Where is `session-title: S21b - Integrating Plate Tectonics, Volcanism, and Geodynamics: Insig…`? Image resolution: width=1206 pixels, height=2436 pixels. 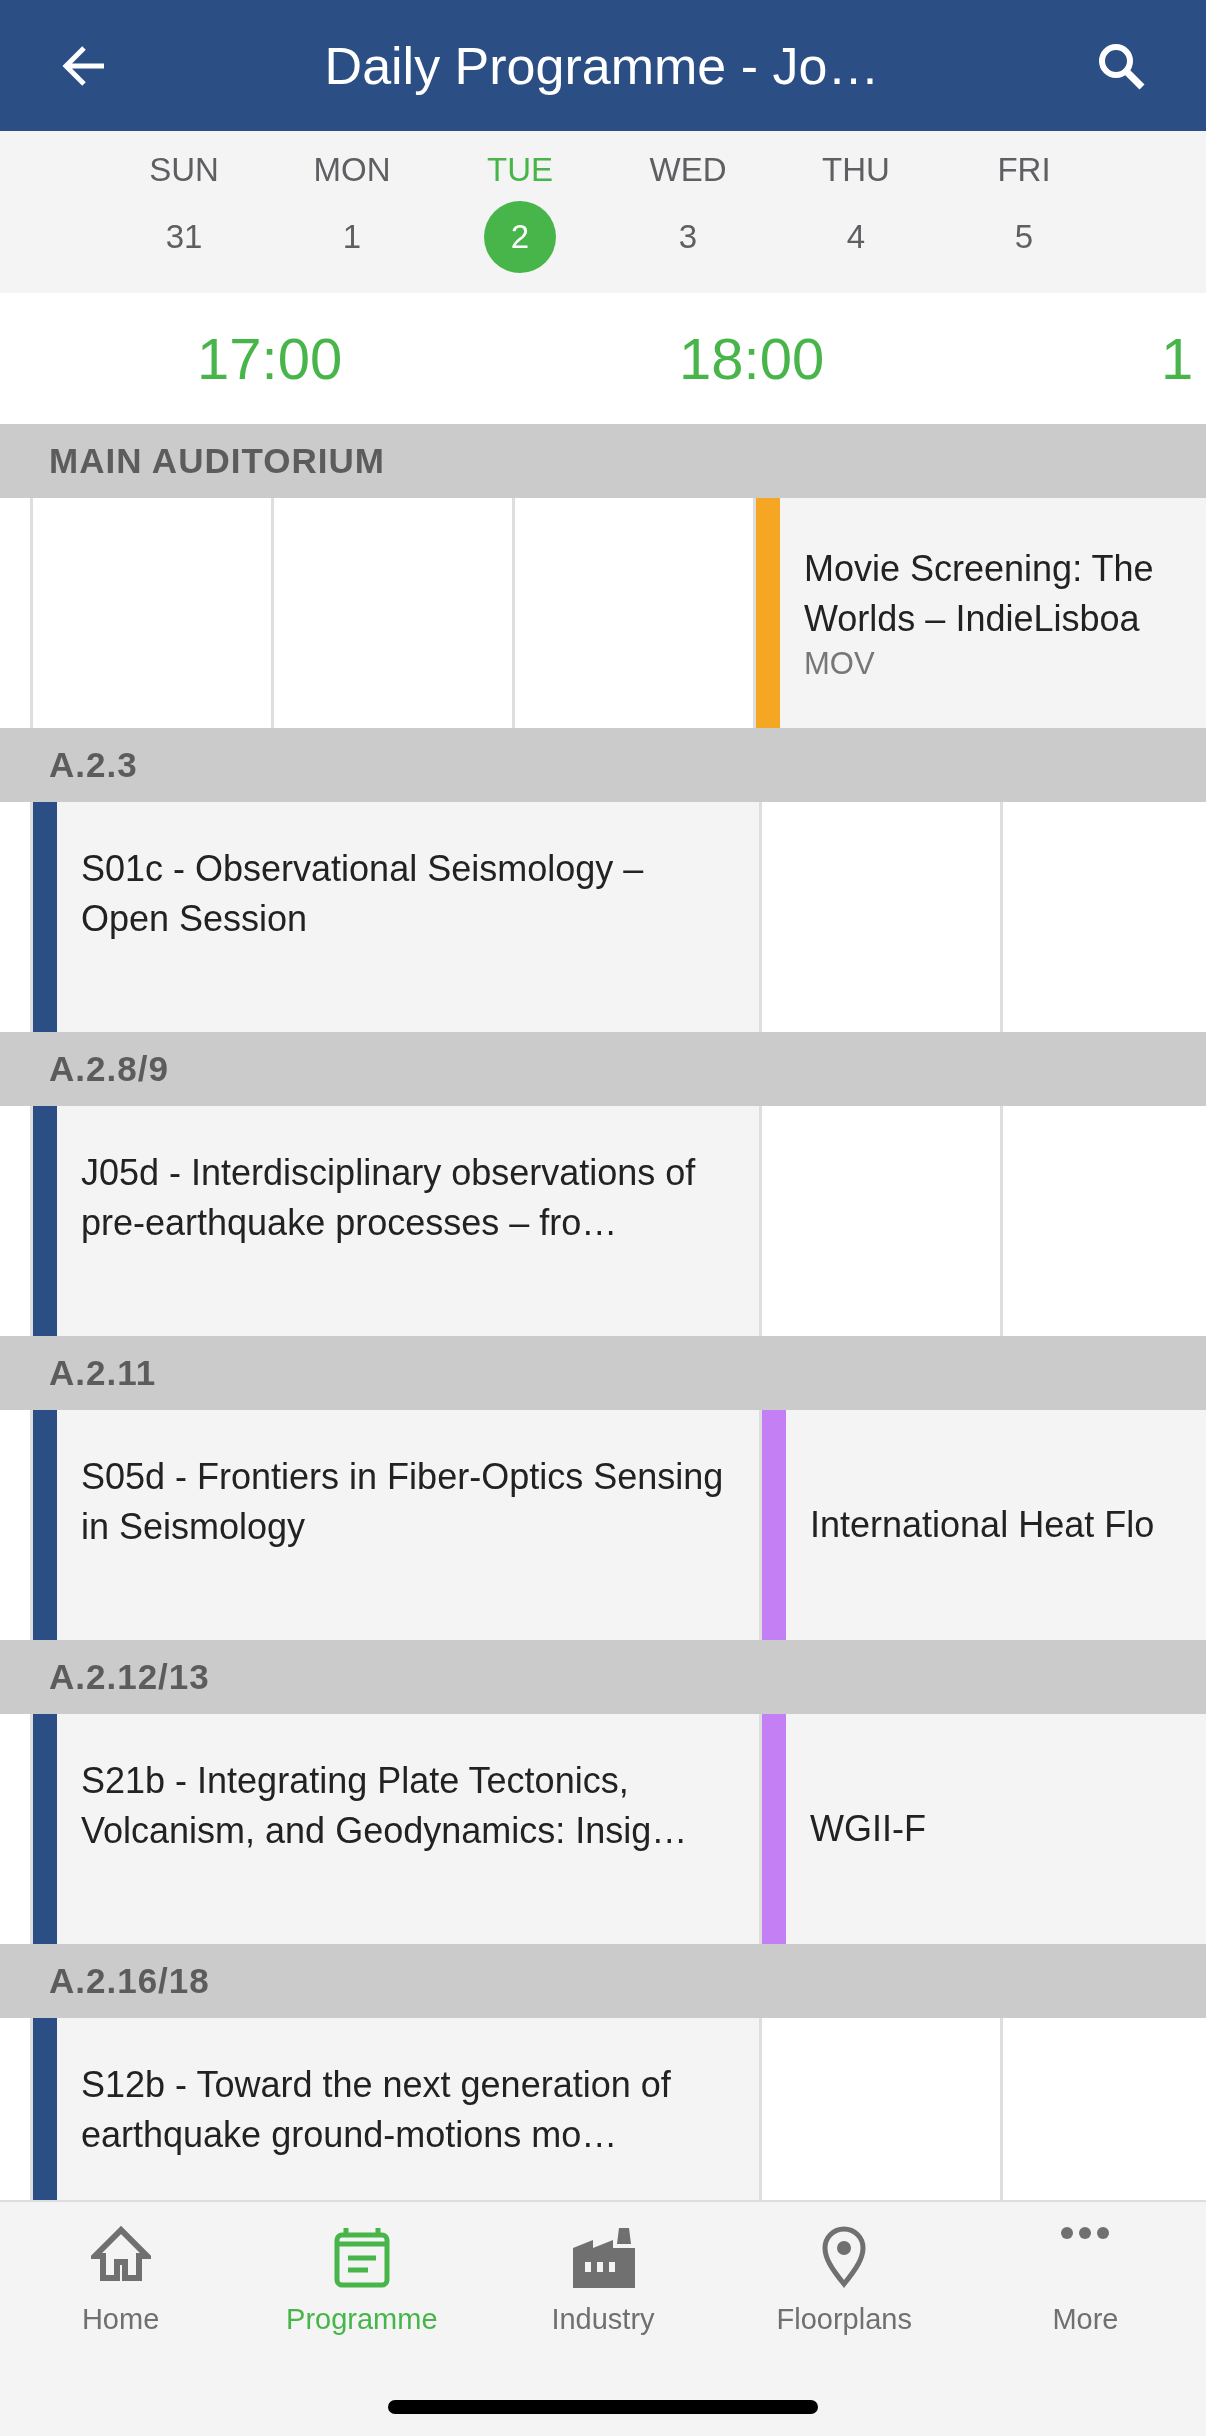
session-title: S21b - Integrating Plate Tectonics, Volcanism, and Geodynamics: Insig… is located at coordinates (385, 1806).